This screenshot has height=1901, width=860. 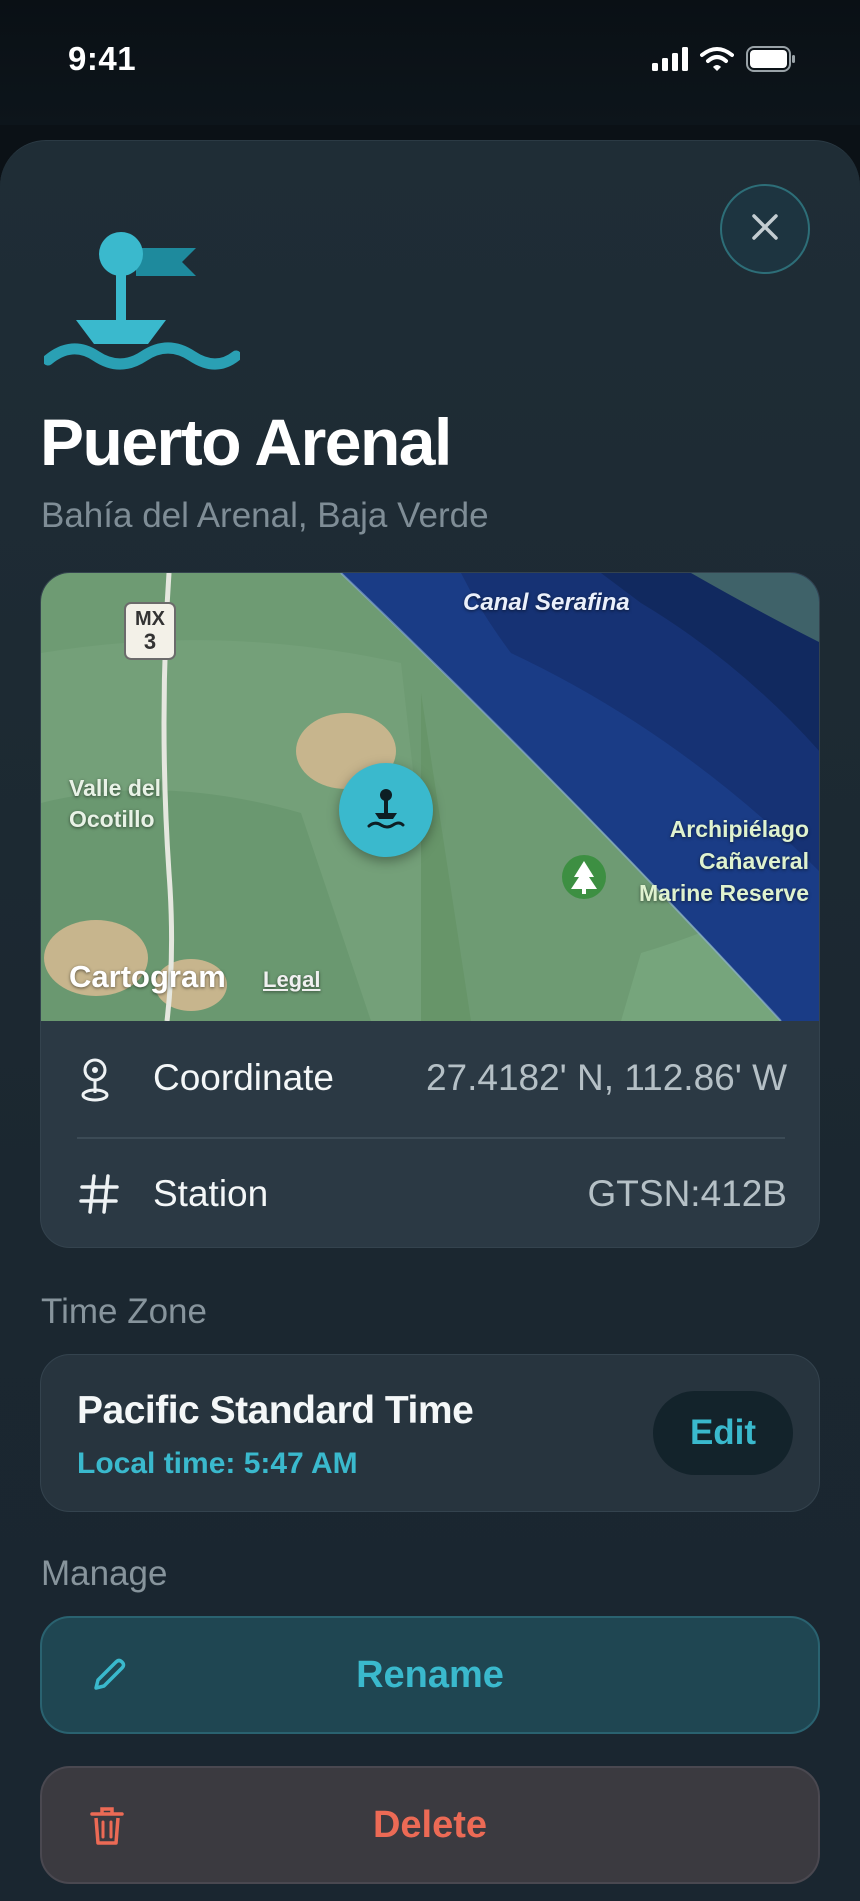 What do you see at coordinates (150, 619) in the screenshot?
I see `svg-text: MX` at bounding box center [150, 619].